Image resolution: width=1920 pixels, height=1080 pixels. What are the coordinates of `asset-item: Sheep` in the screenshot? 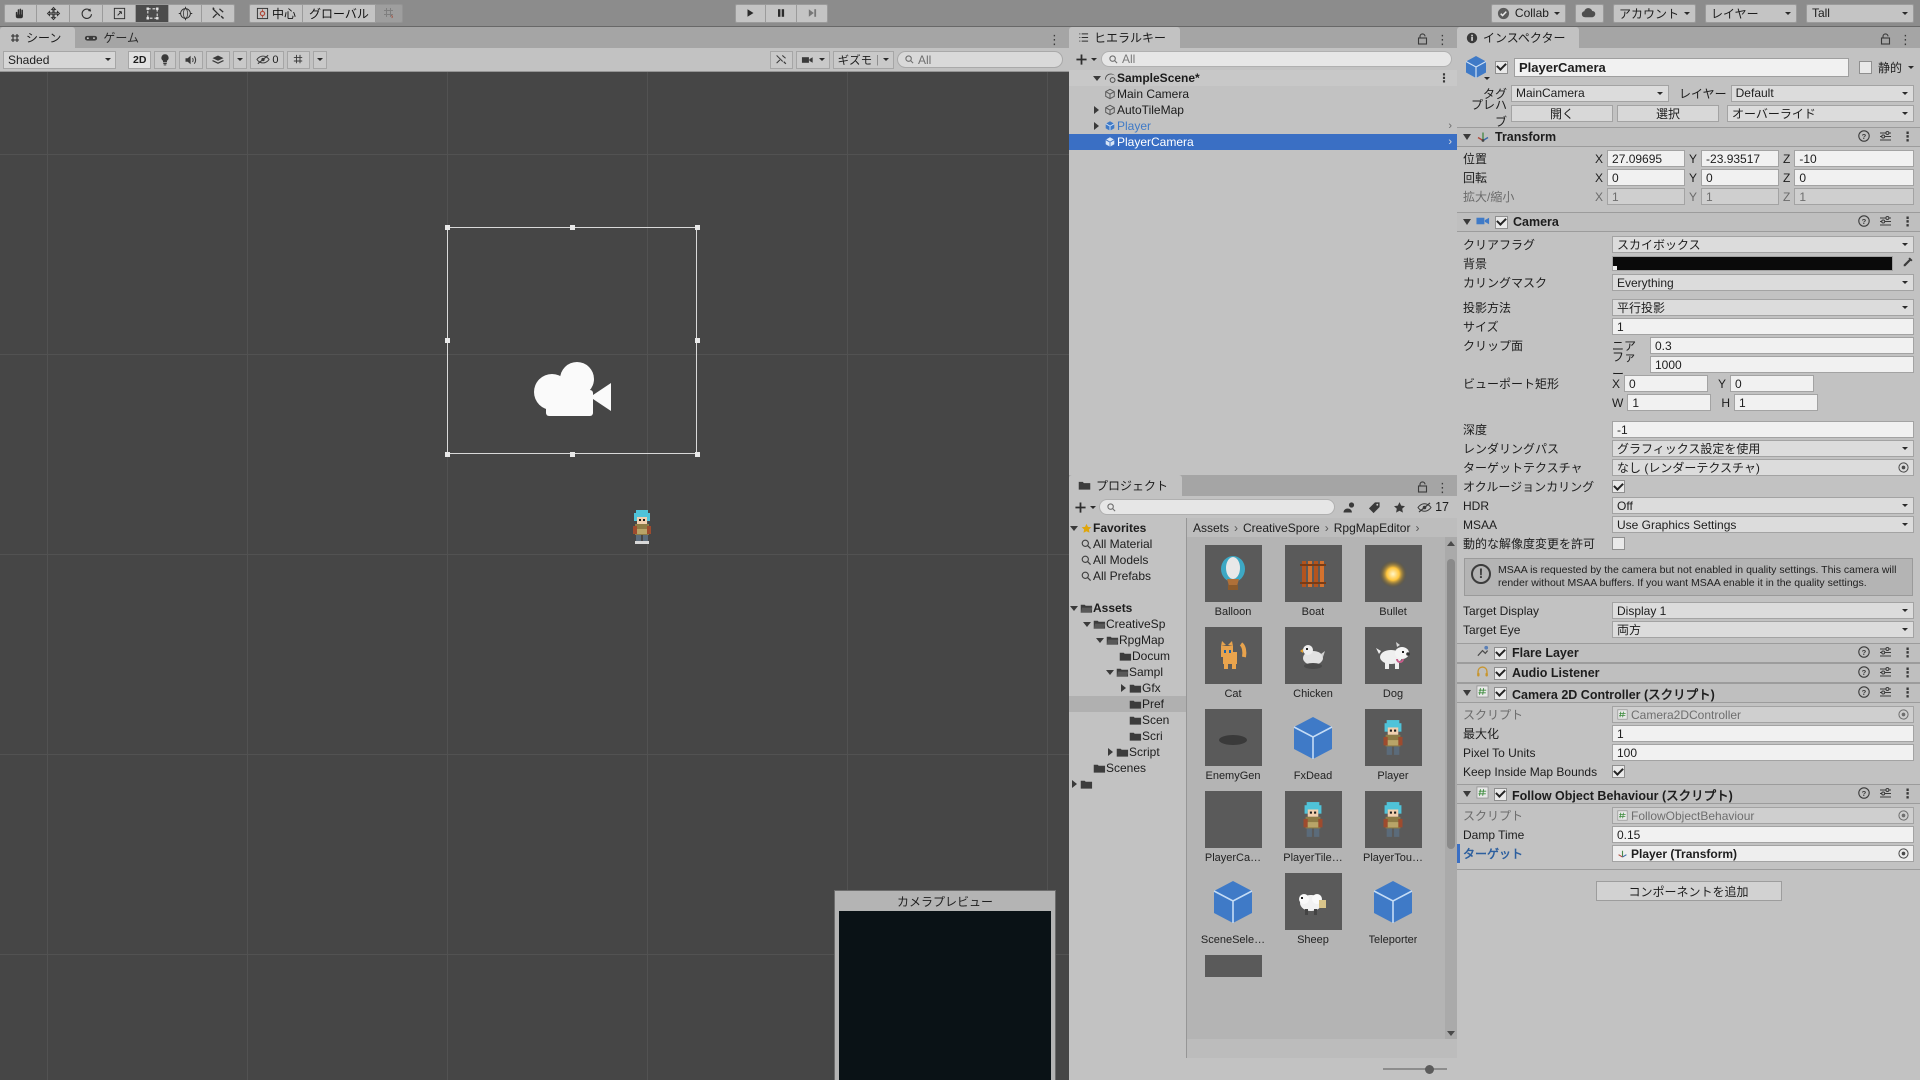 It's located at (1313, 909).